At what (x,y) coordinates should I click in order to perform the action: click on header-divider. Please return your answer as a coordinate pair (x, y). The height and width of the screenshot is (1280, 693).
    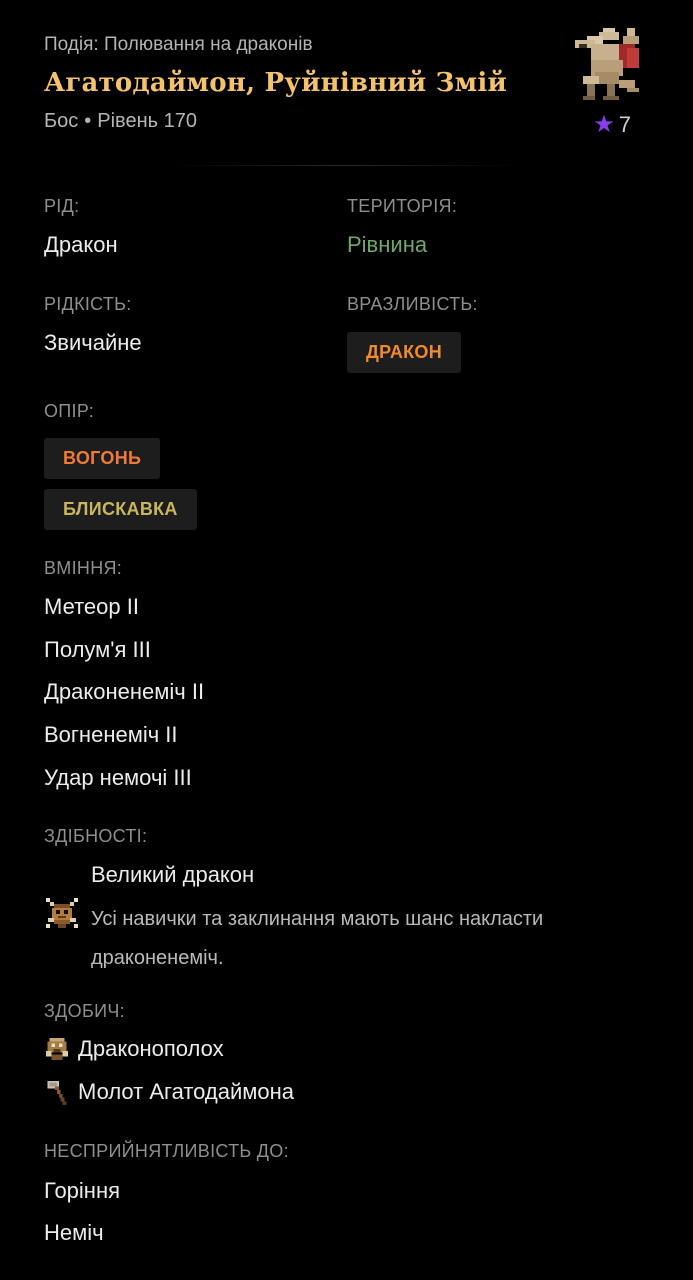
    Looking at the image, I should click on (345, 165).